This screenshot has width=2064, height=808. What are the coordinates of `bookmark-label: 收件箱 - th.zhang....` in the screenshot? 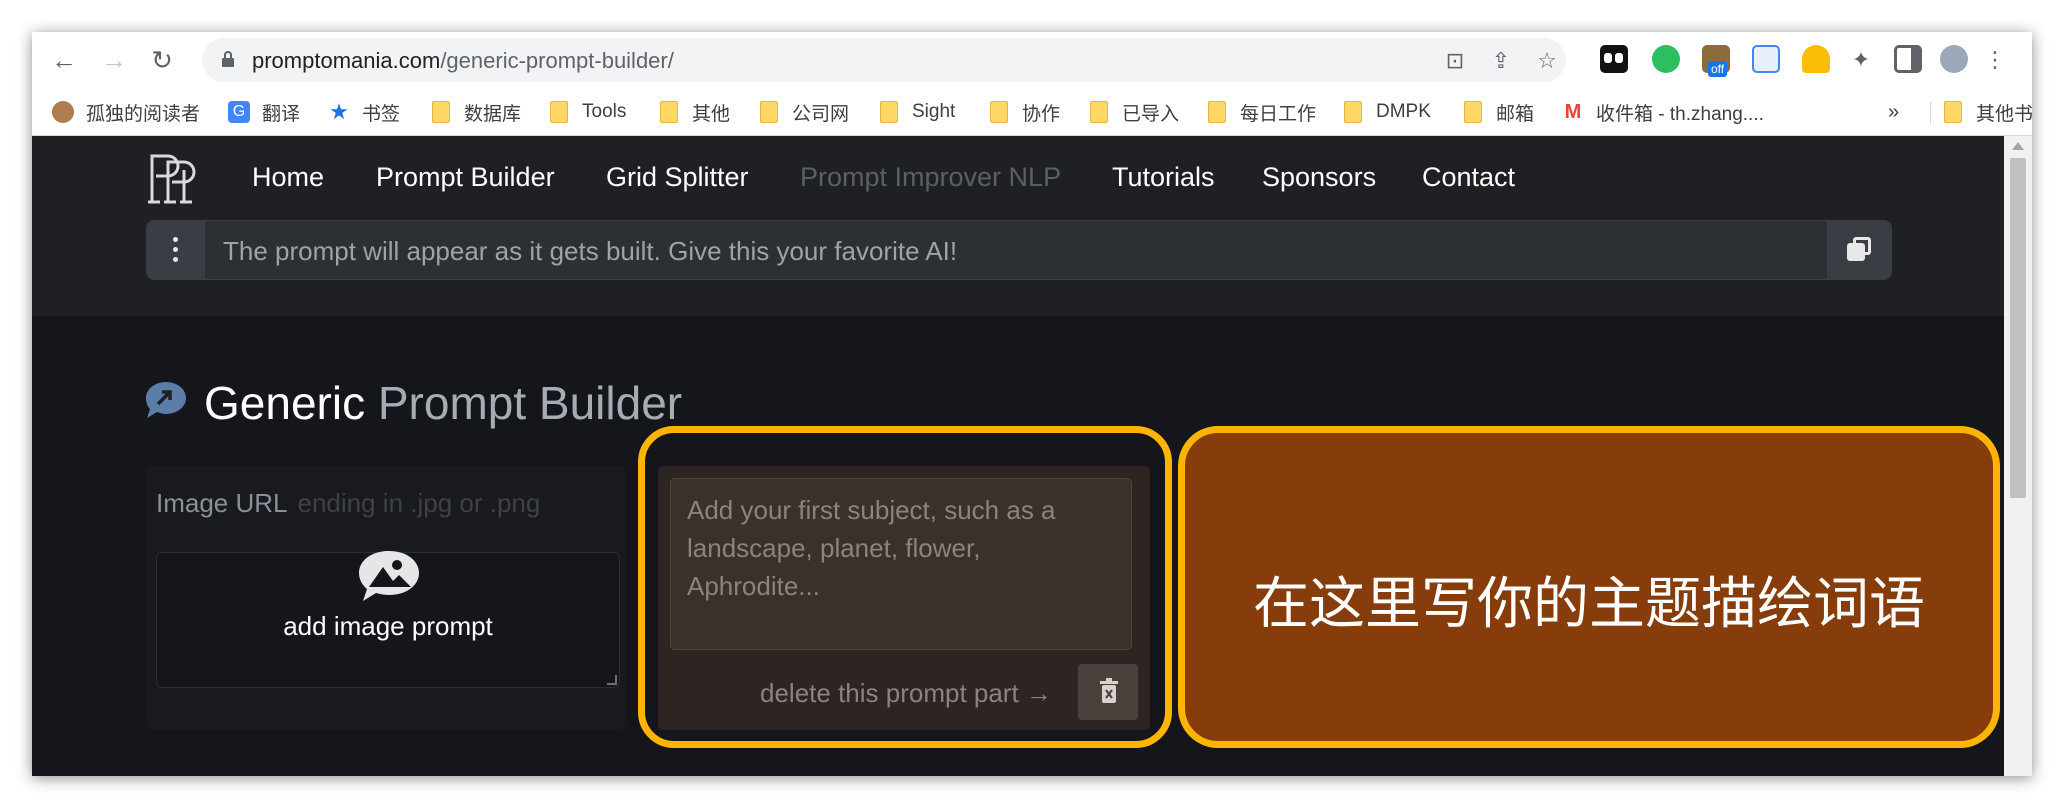 It's located at (1680, 114).